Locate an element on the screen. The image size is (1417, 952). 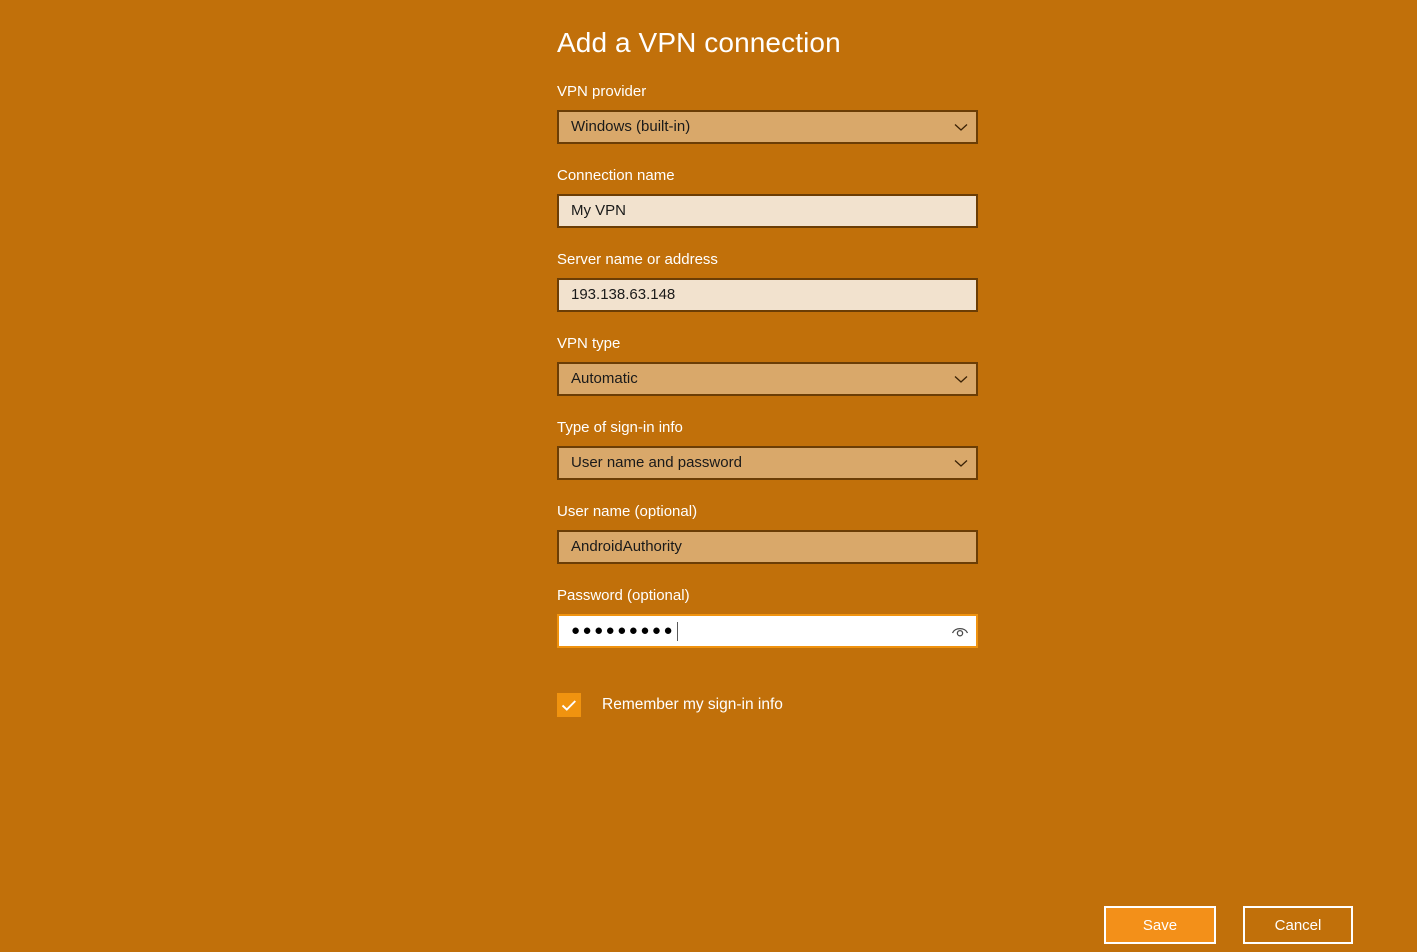
signin-type-value: User name and password is located at coordinates (656, 462).